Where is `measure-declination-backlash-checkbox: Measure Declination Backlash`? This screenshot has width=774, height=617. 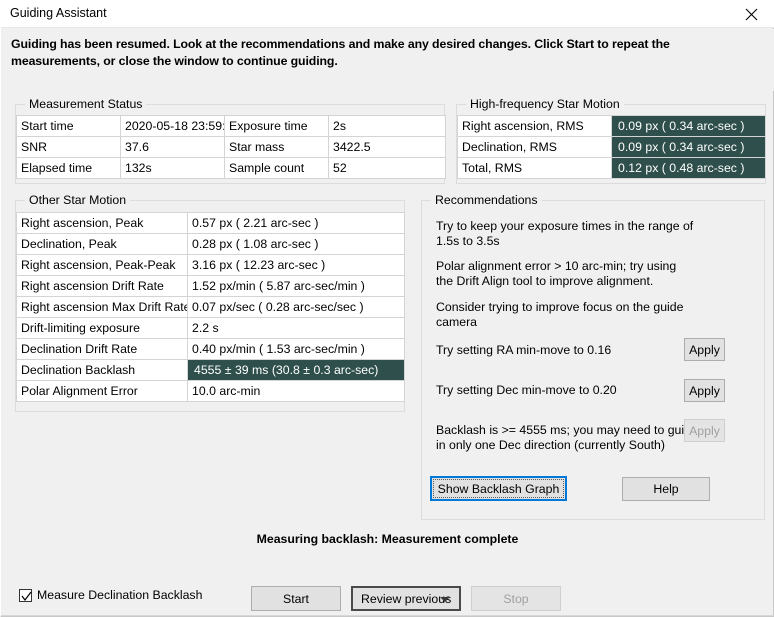
measure-declination-backlash-checkbox: Measure Declination Backlash is located at coordinates (110, 595).